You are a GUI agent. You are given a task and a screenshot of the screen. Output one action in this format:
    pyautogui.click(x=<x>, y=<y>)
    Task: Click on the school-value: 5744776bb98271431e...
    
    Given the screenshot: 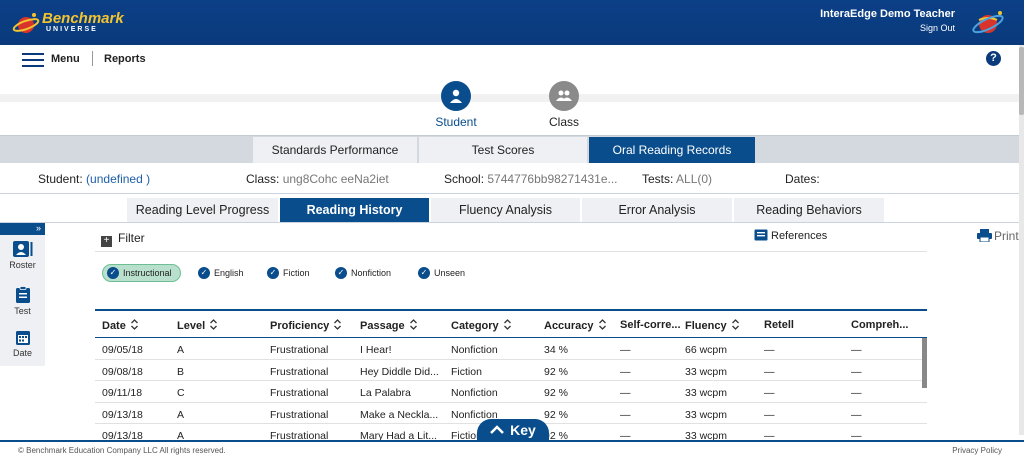 What is the action you would take?
    pyautogui.click(x=552, y=179)
    